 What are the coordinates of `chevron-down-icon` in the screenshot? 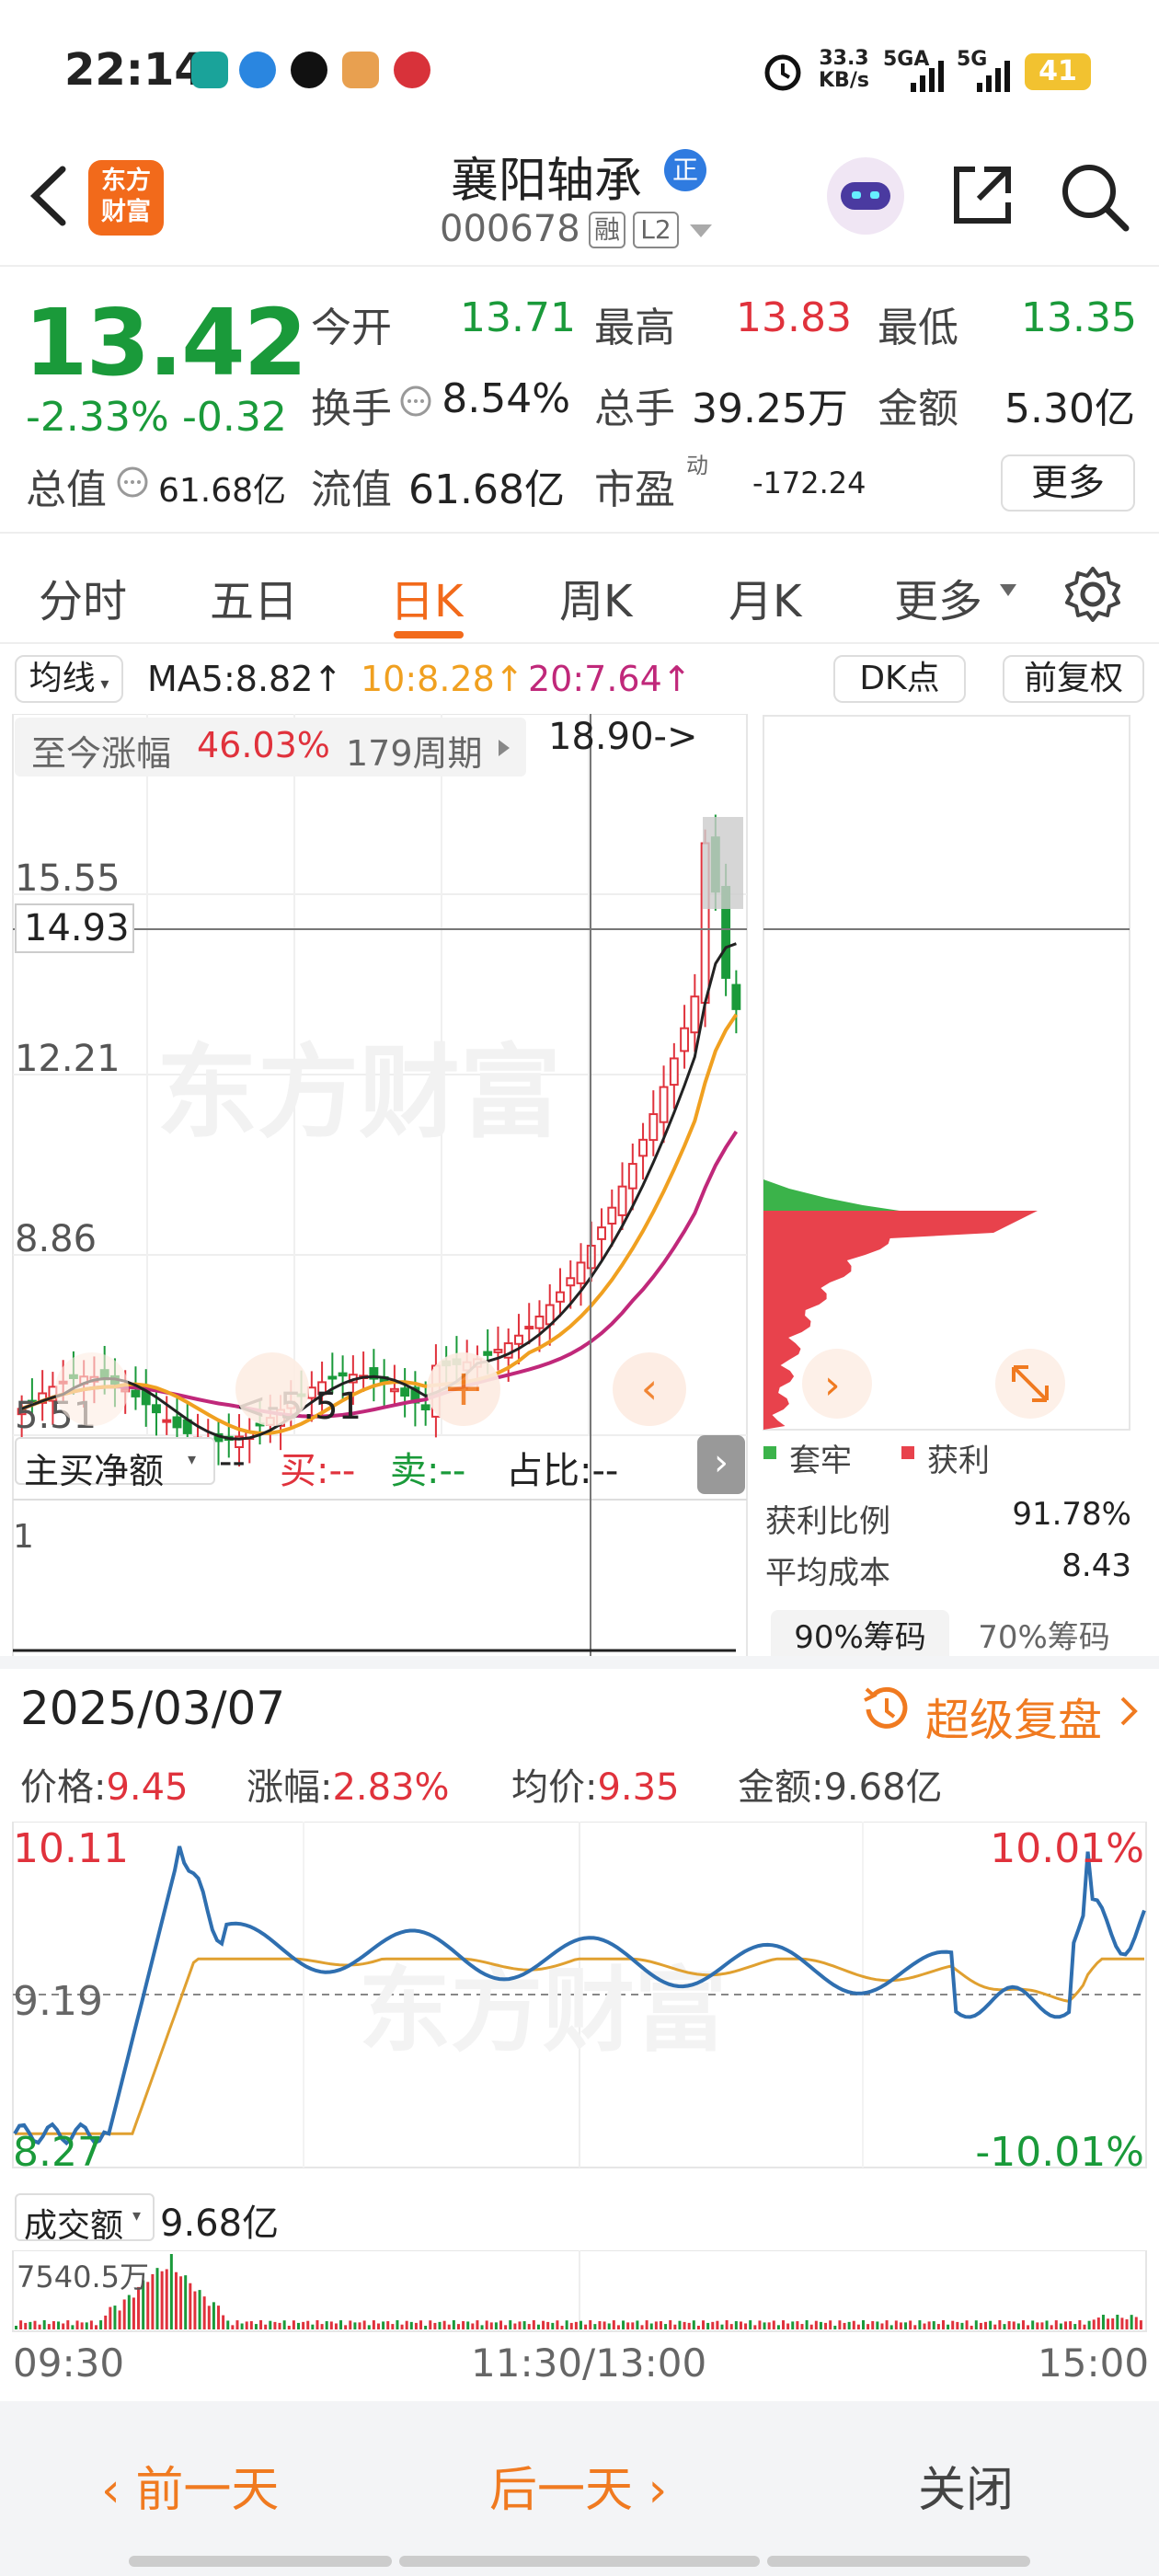 It's located at (701, 232).